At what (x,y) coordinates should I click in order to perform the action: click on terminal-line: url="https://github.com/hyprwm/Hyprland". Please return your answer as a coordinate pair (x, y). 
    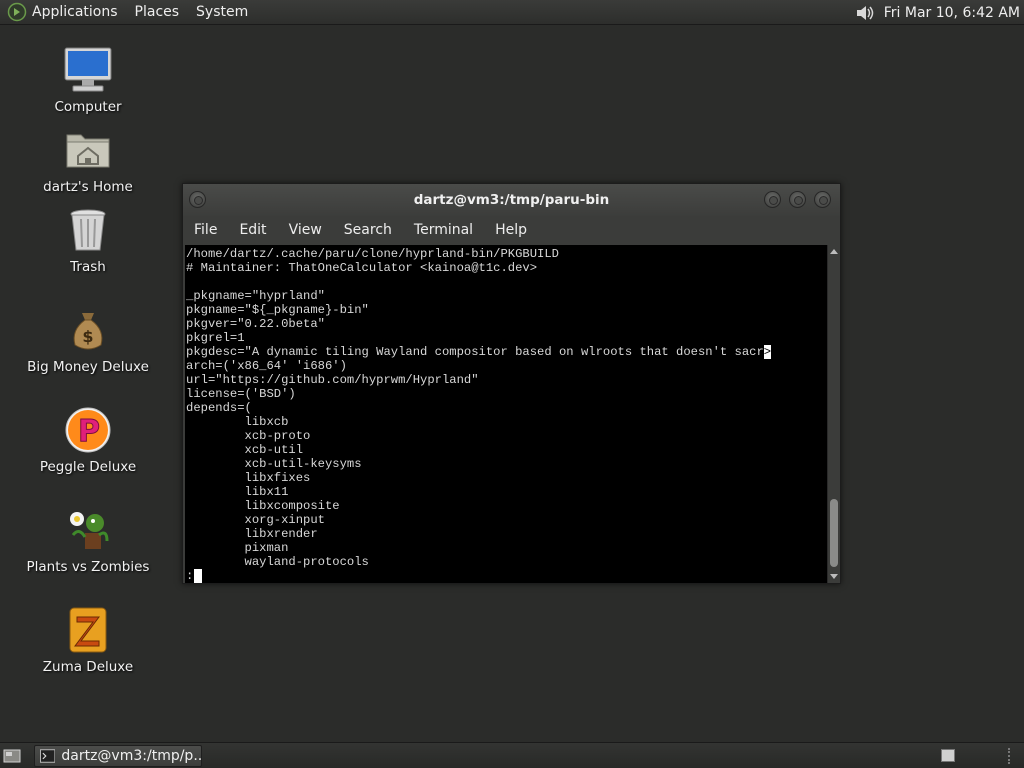
    Looking at the image, I should click on (332, 380).